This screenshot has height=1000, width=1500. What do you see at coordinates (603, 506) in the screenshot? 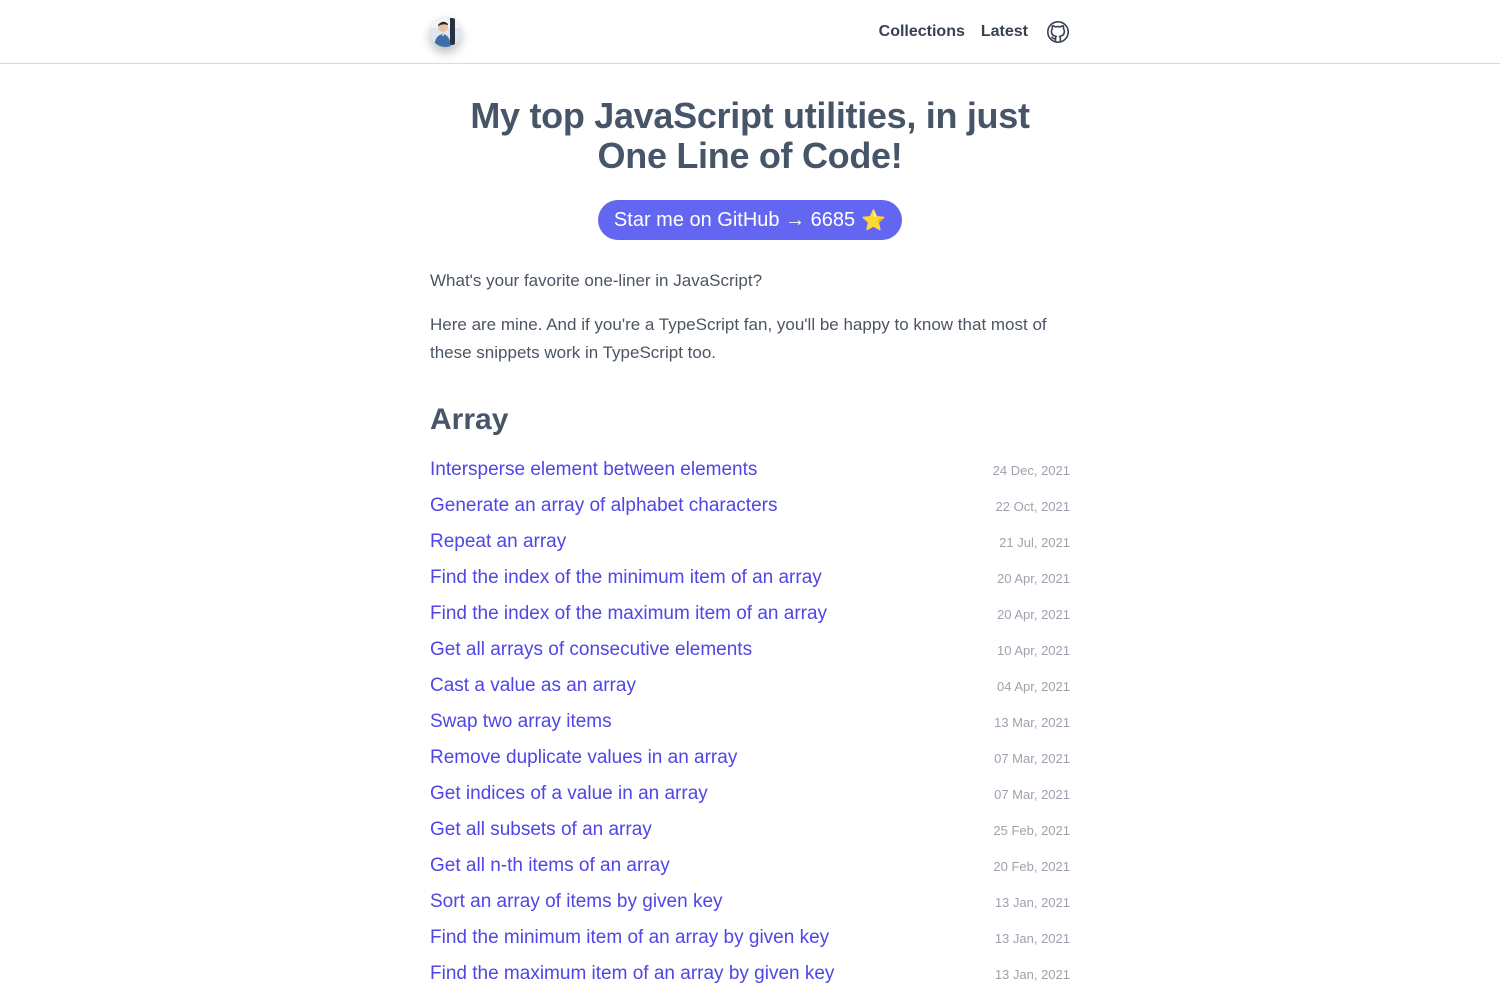
I see `snippet-link: Generate an array of alphabet characters` at bounding box center [603, 506].